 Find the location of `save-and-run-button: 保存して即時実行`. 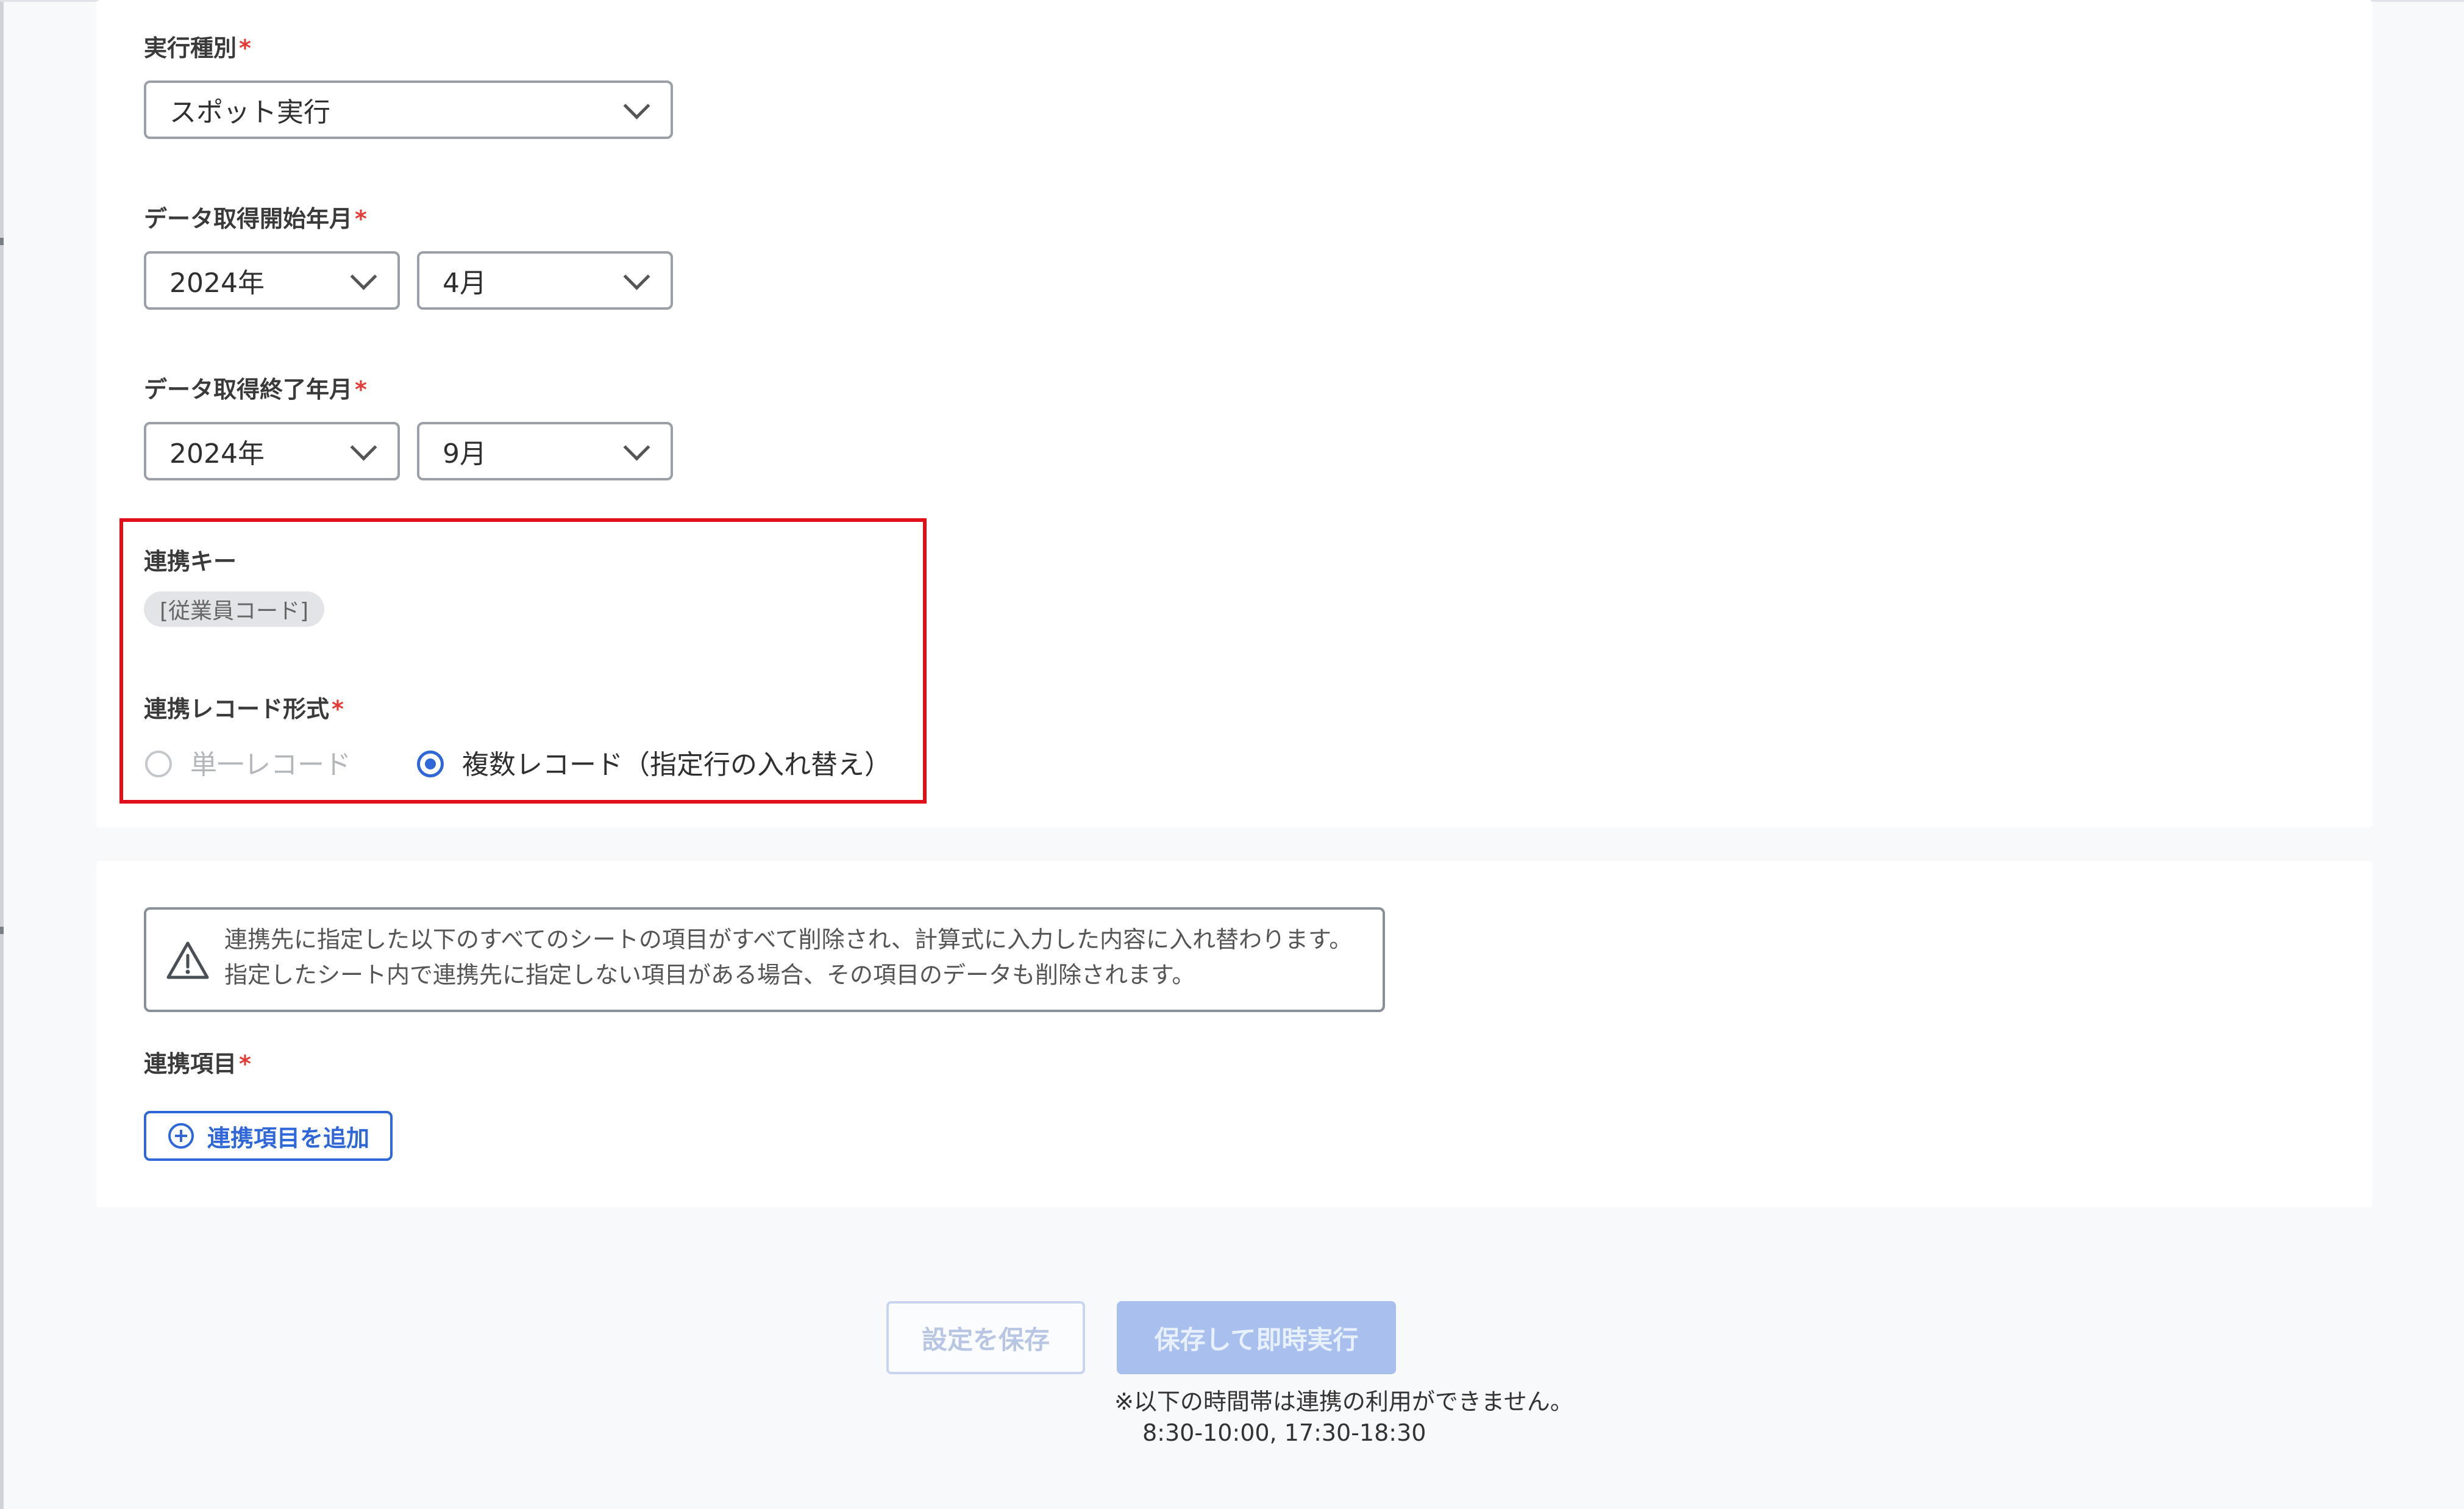

save-and-run-button: 保存して即時実行 is located at coordinates (1257, 1338).